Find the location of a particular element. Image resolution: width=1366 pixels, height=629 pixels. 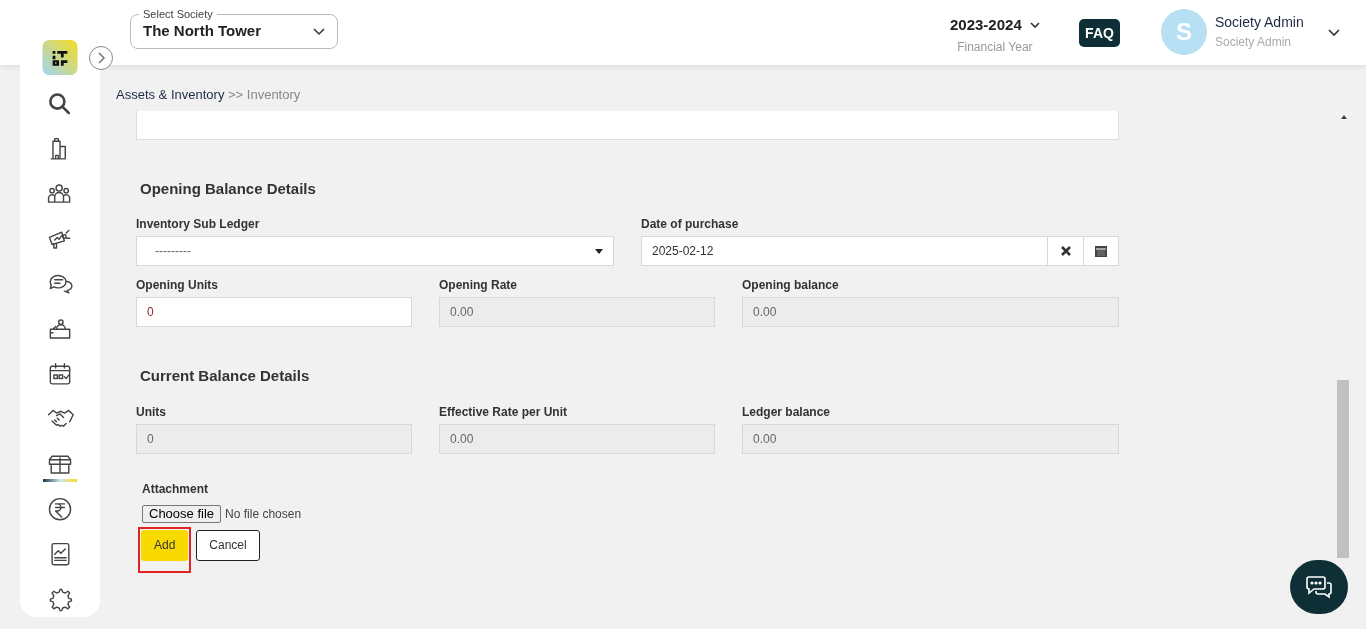

breadcrumb: Assets & Inventory >> Inventory is located at coordinates (208, 95).